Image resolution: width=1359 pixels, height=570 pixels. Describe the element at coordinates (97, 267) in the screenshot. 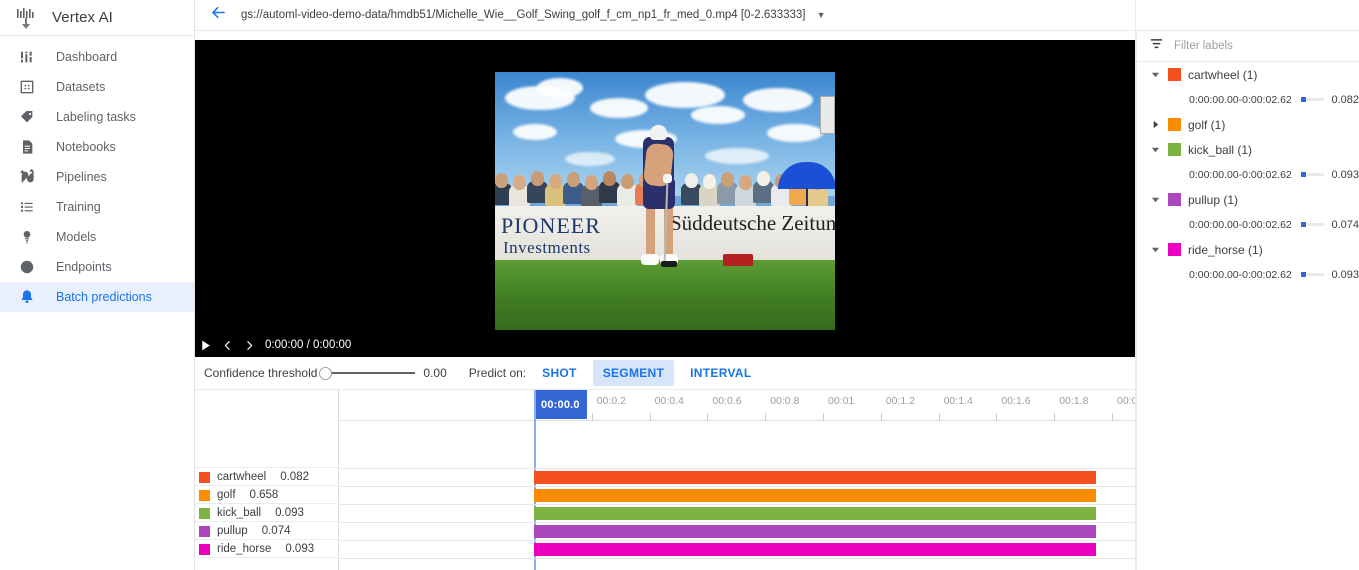

I see `sidebar-item-endpoints: Endpoints` at that location.